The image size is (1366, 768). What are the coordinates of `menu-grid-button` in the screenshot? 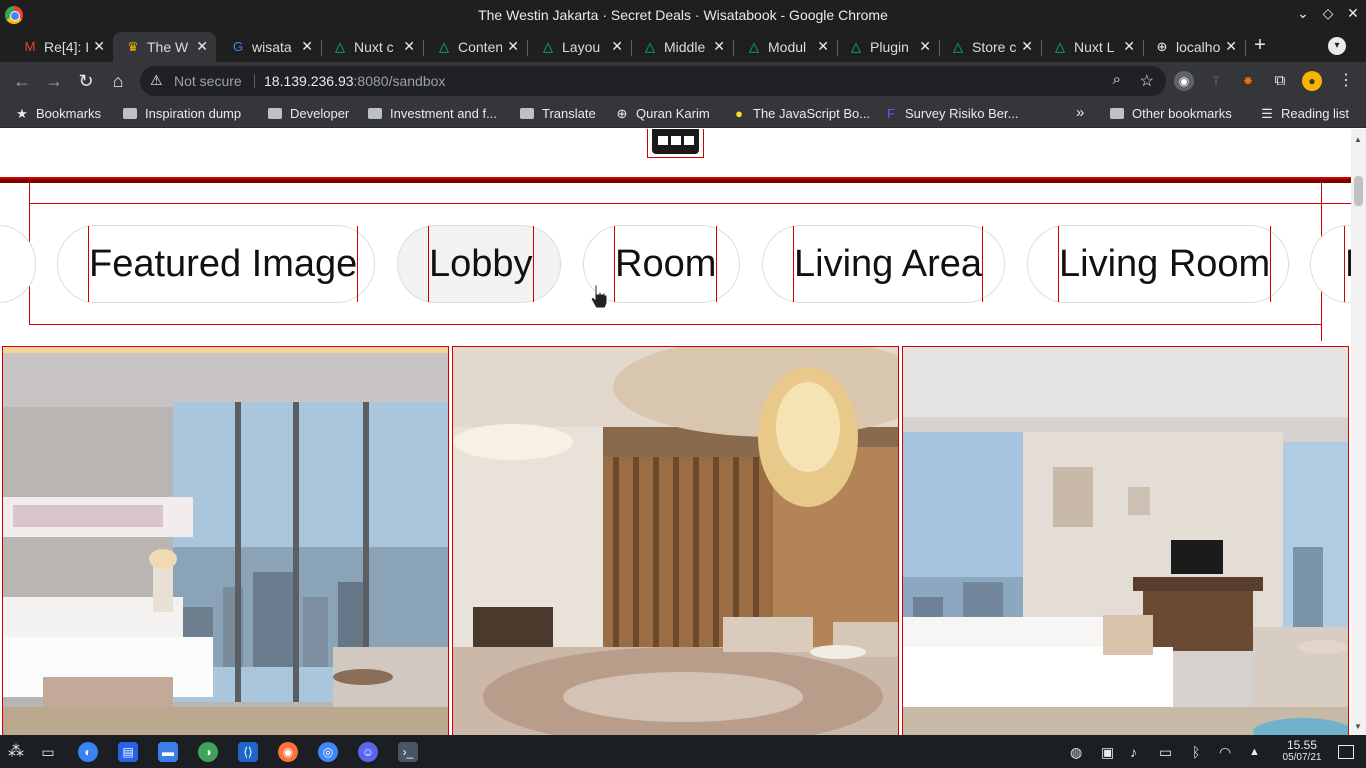 It's located at (675, 143).